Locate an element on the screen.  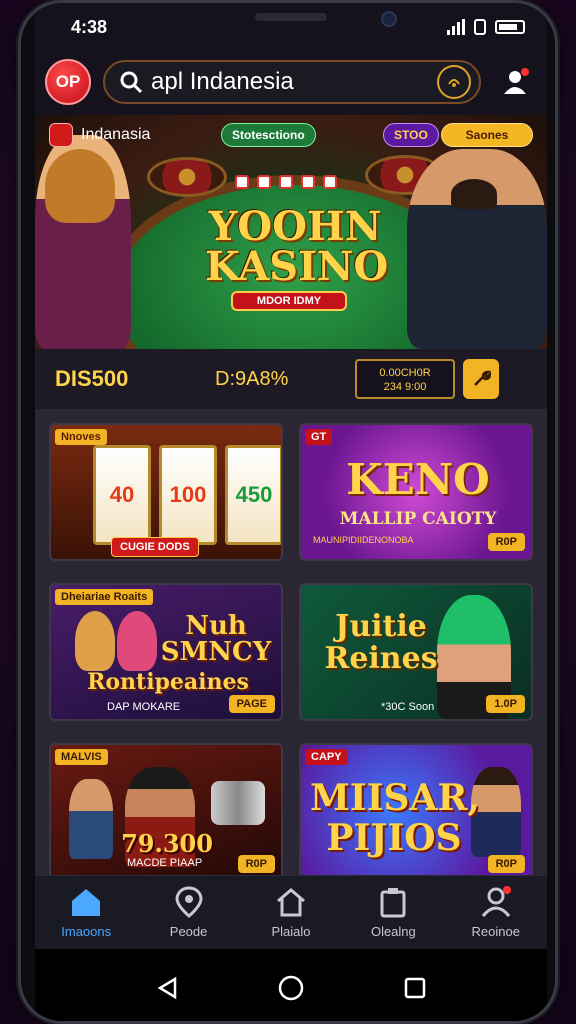
hero-tag-gold: Saones is located at coordinates (487, 135).